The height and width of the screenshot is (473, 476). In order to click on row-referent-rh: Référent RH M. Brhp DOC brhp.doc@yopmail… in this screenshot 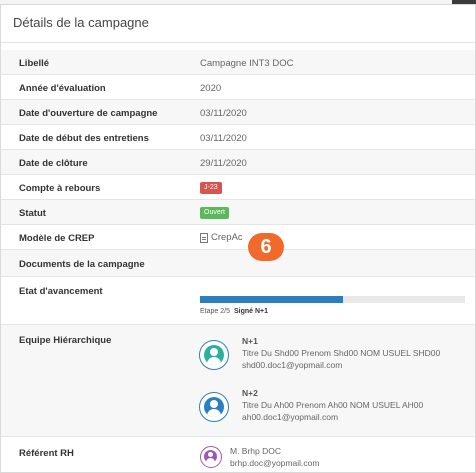, I will do `click(238, 455)`.